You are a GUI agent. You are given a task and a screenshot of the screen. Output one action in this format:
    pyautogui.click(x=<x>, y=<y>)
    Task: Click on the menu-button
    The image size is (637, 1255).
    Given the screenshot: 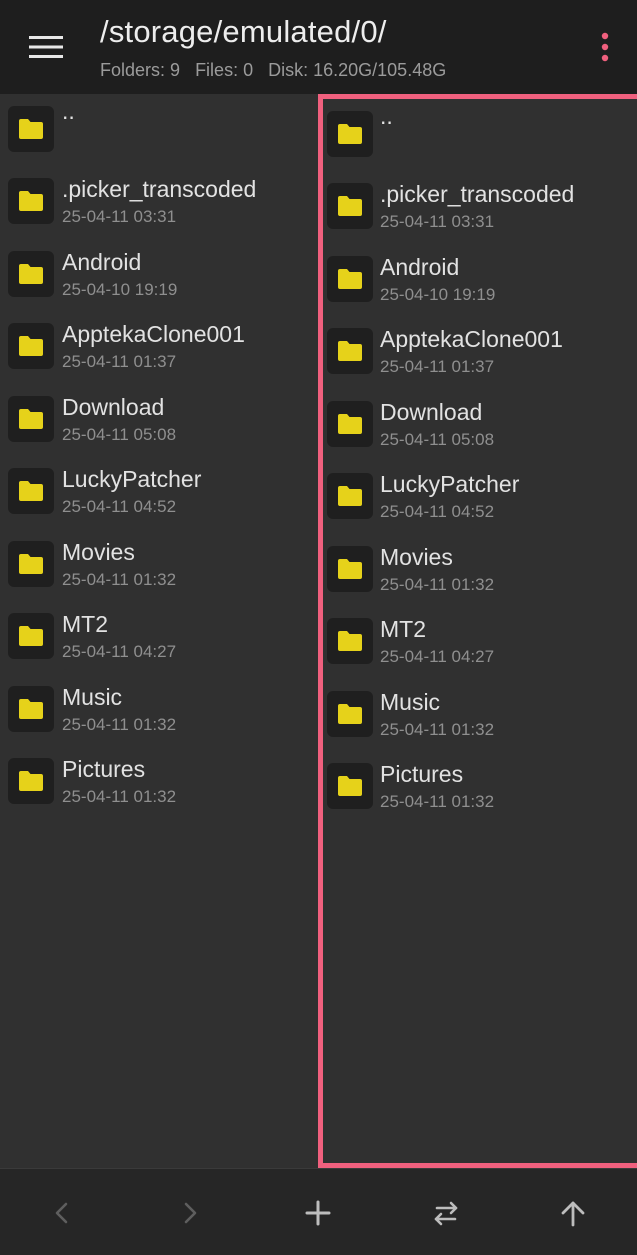 What is the action you would take?
    pyautogui.click(x=46, y=47)
    